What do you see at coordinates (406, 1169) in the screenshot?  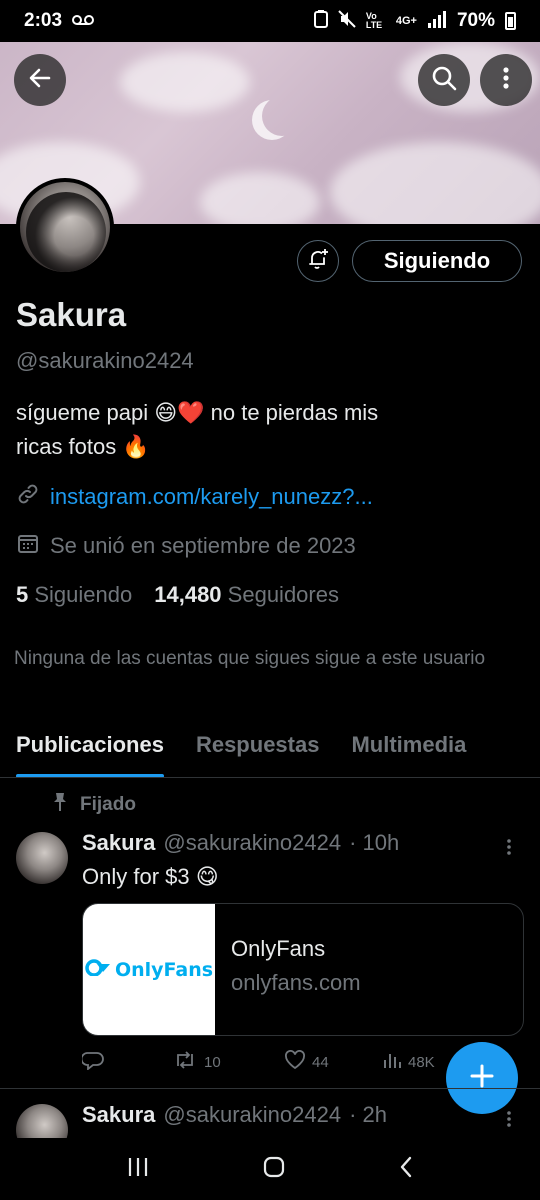 I see `back-nav-button` at bounding box center [406, 1169].